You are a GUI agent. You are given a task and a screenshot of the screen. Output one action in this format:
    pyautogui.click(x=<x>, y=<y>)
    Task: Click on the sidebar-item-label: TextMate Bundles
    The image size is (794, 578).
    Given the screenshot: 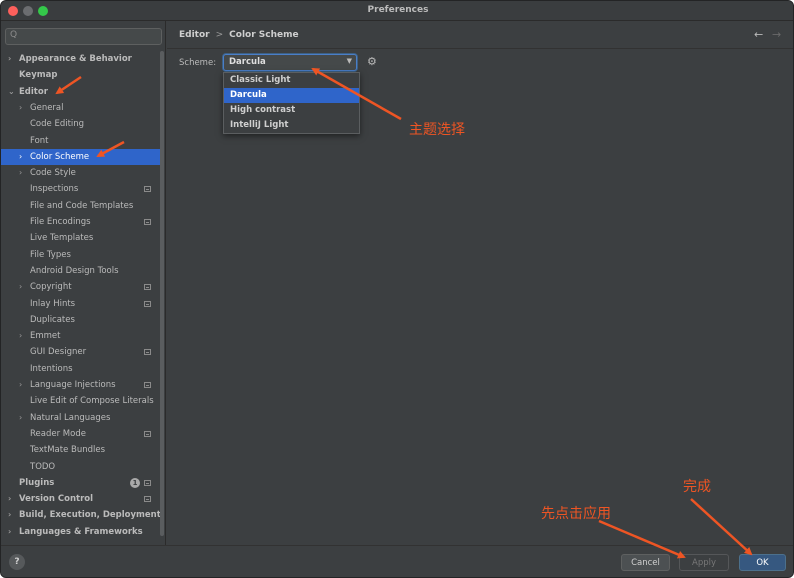 What is the action you would take?
    pyautogui.click(x=68, y=450)
    